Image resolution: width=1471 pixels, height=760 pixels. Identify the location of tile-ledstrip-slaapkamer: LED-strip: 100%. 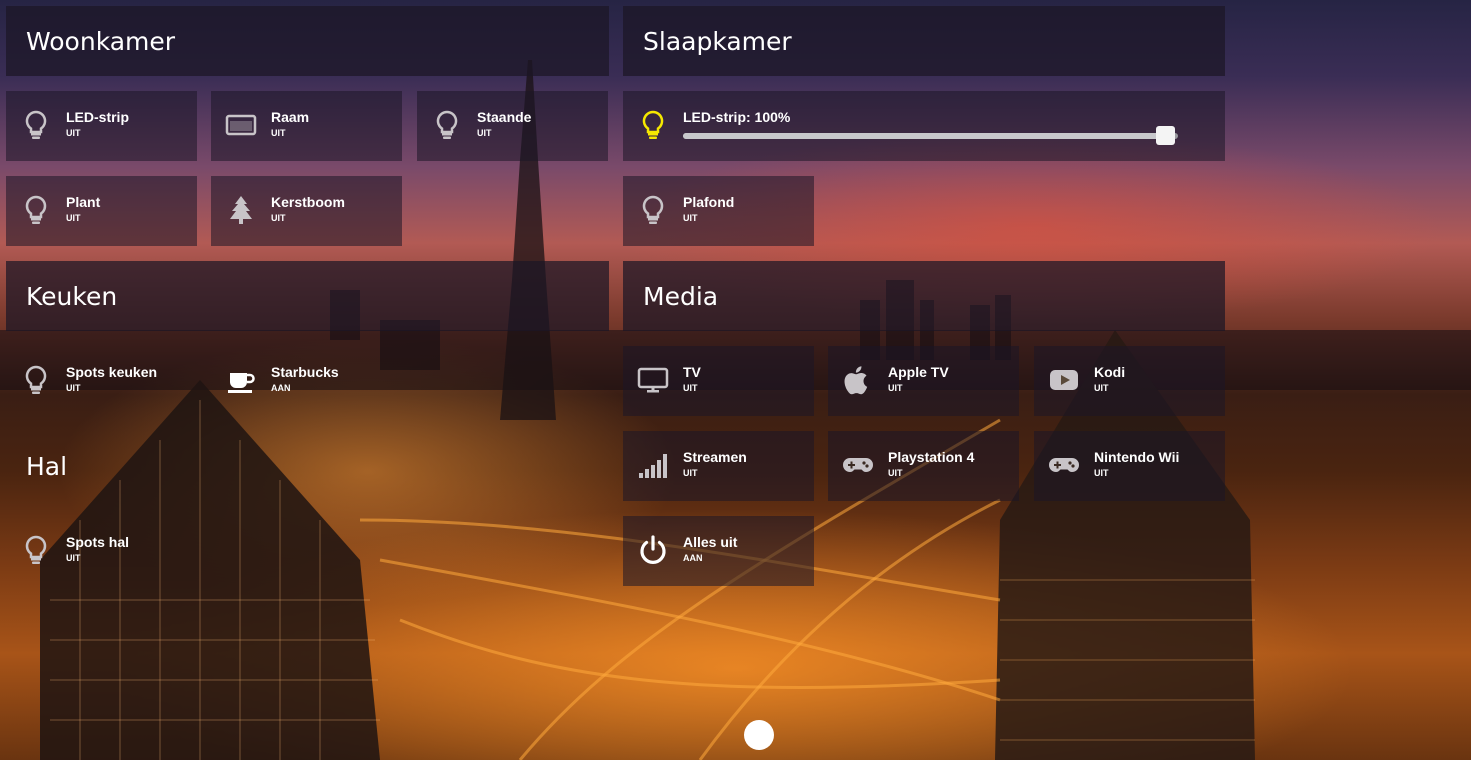
(924, 126).